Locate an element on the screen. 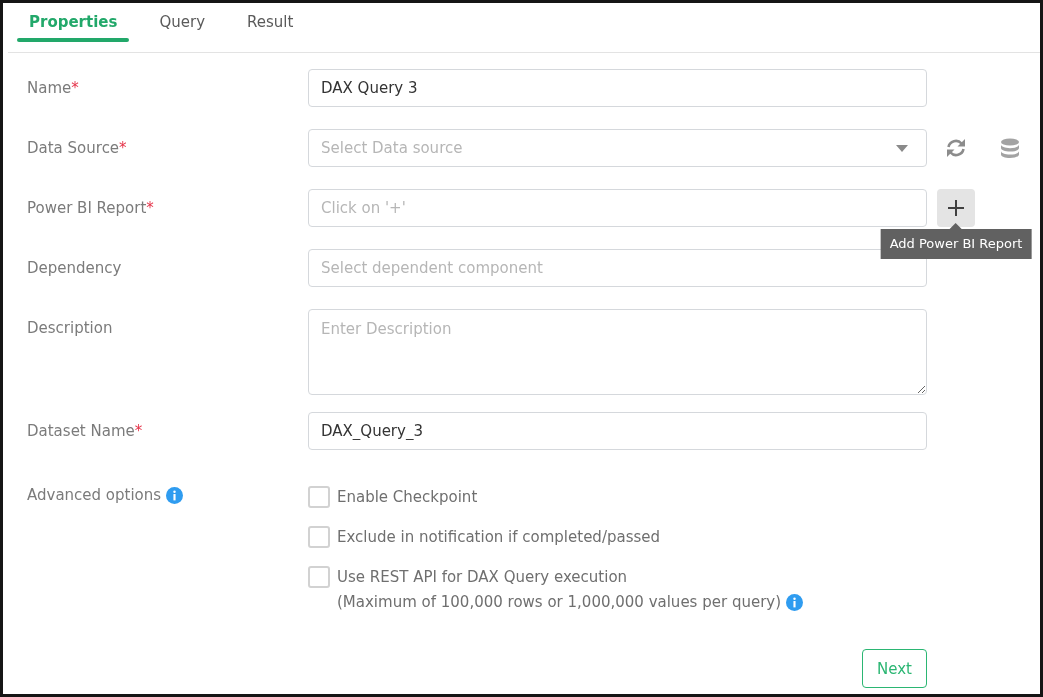  input-field: Select dependent component is located at coordinates (617, 268).